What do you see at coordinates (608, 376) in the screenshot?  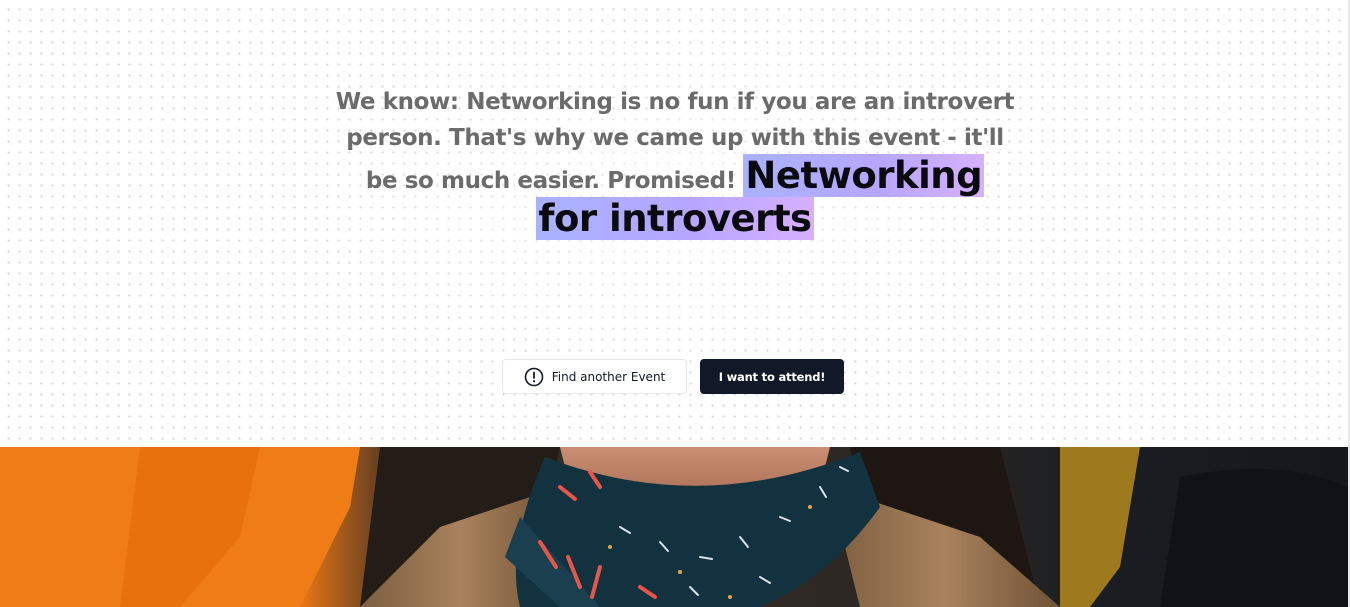 I see `find-another-event-label: Find another Event` at bounding box center [608, 376].